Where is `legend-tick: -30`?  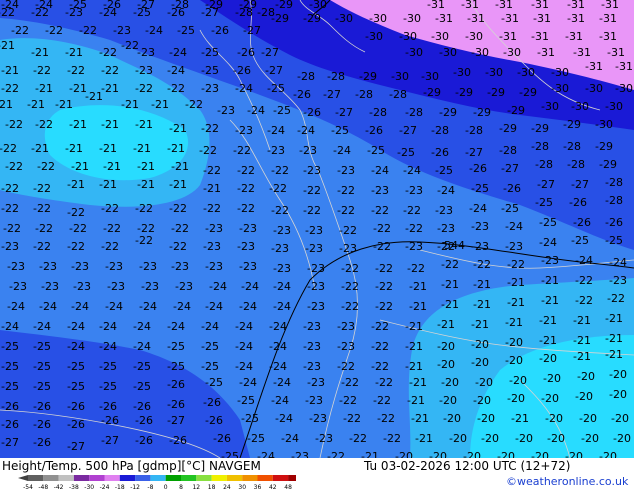 legend-tick: -30 is located at coordinates (89, 487).